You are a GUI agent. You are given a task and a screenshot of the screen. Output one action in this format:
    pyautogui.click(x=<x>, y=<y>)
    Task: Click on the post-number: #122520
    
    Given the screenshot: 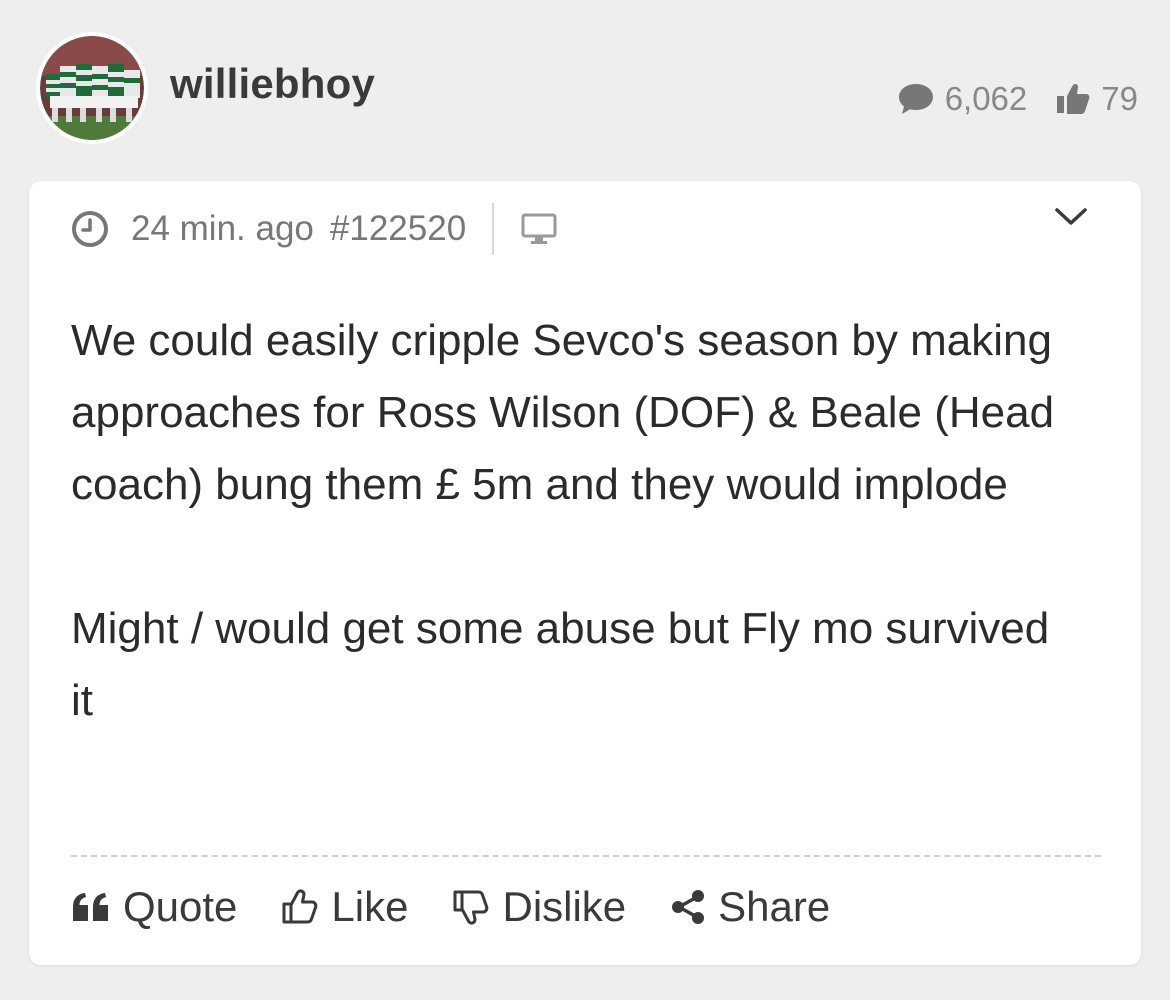 What is the action you would take?
    pyautogui.click(x=398, y=229)
    